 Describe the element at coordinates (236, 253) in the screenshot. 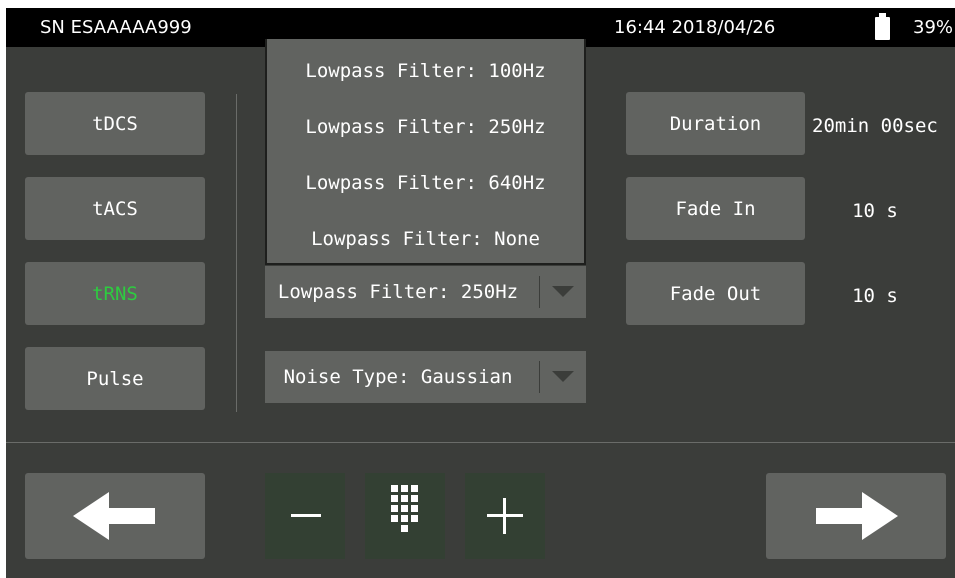

I see `vertical-divider` at that location.